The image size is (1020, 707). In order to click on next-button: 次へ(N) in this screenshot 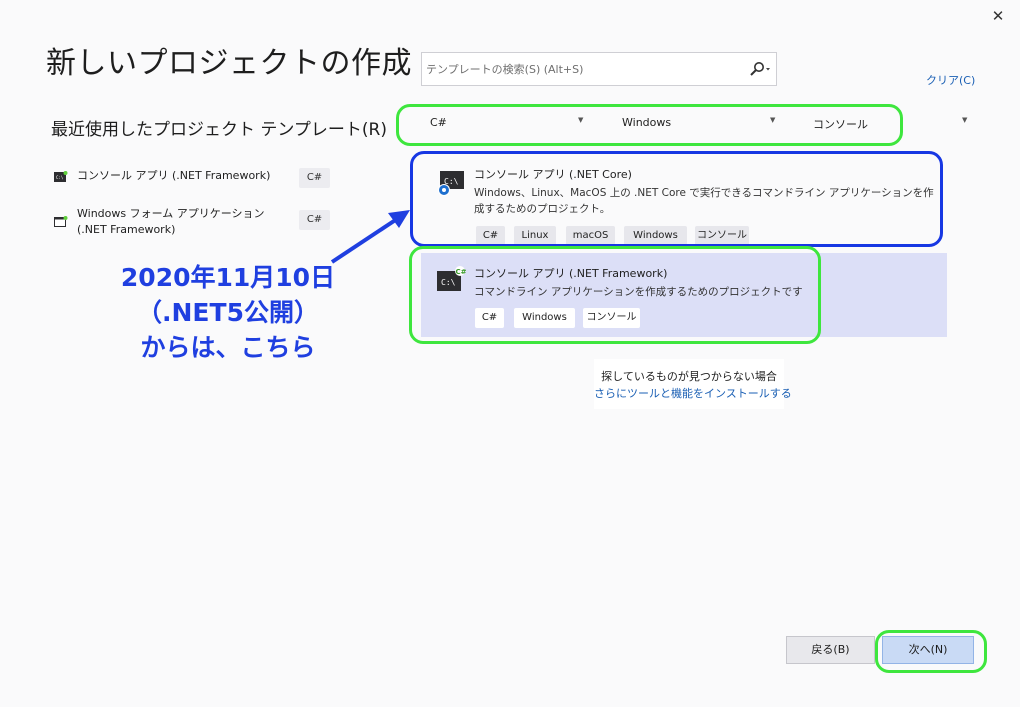, I will do `click(928, 650)`.